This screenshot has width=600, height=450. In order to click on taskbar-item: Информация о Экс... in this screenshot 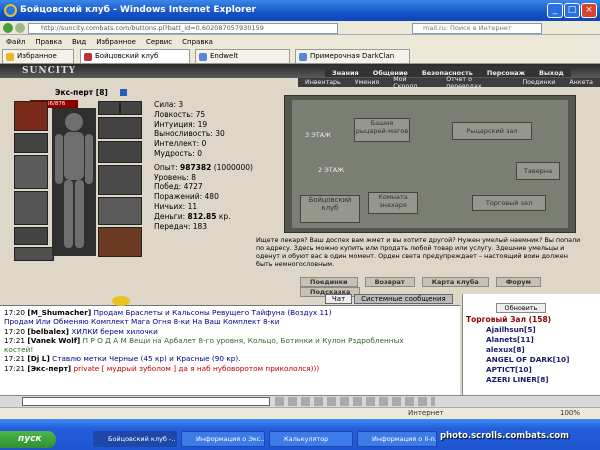, I will do `click(223, 439)`.